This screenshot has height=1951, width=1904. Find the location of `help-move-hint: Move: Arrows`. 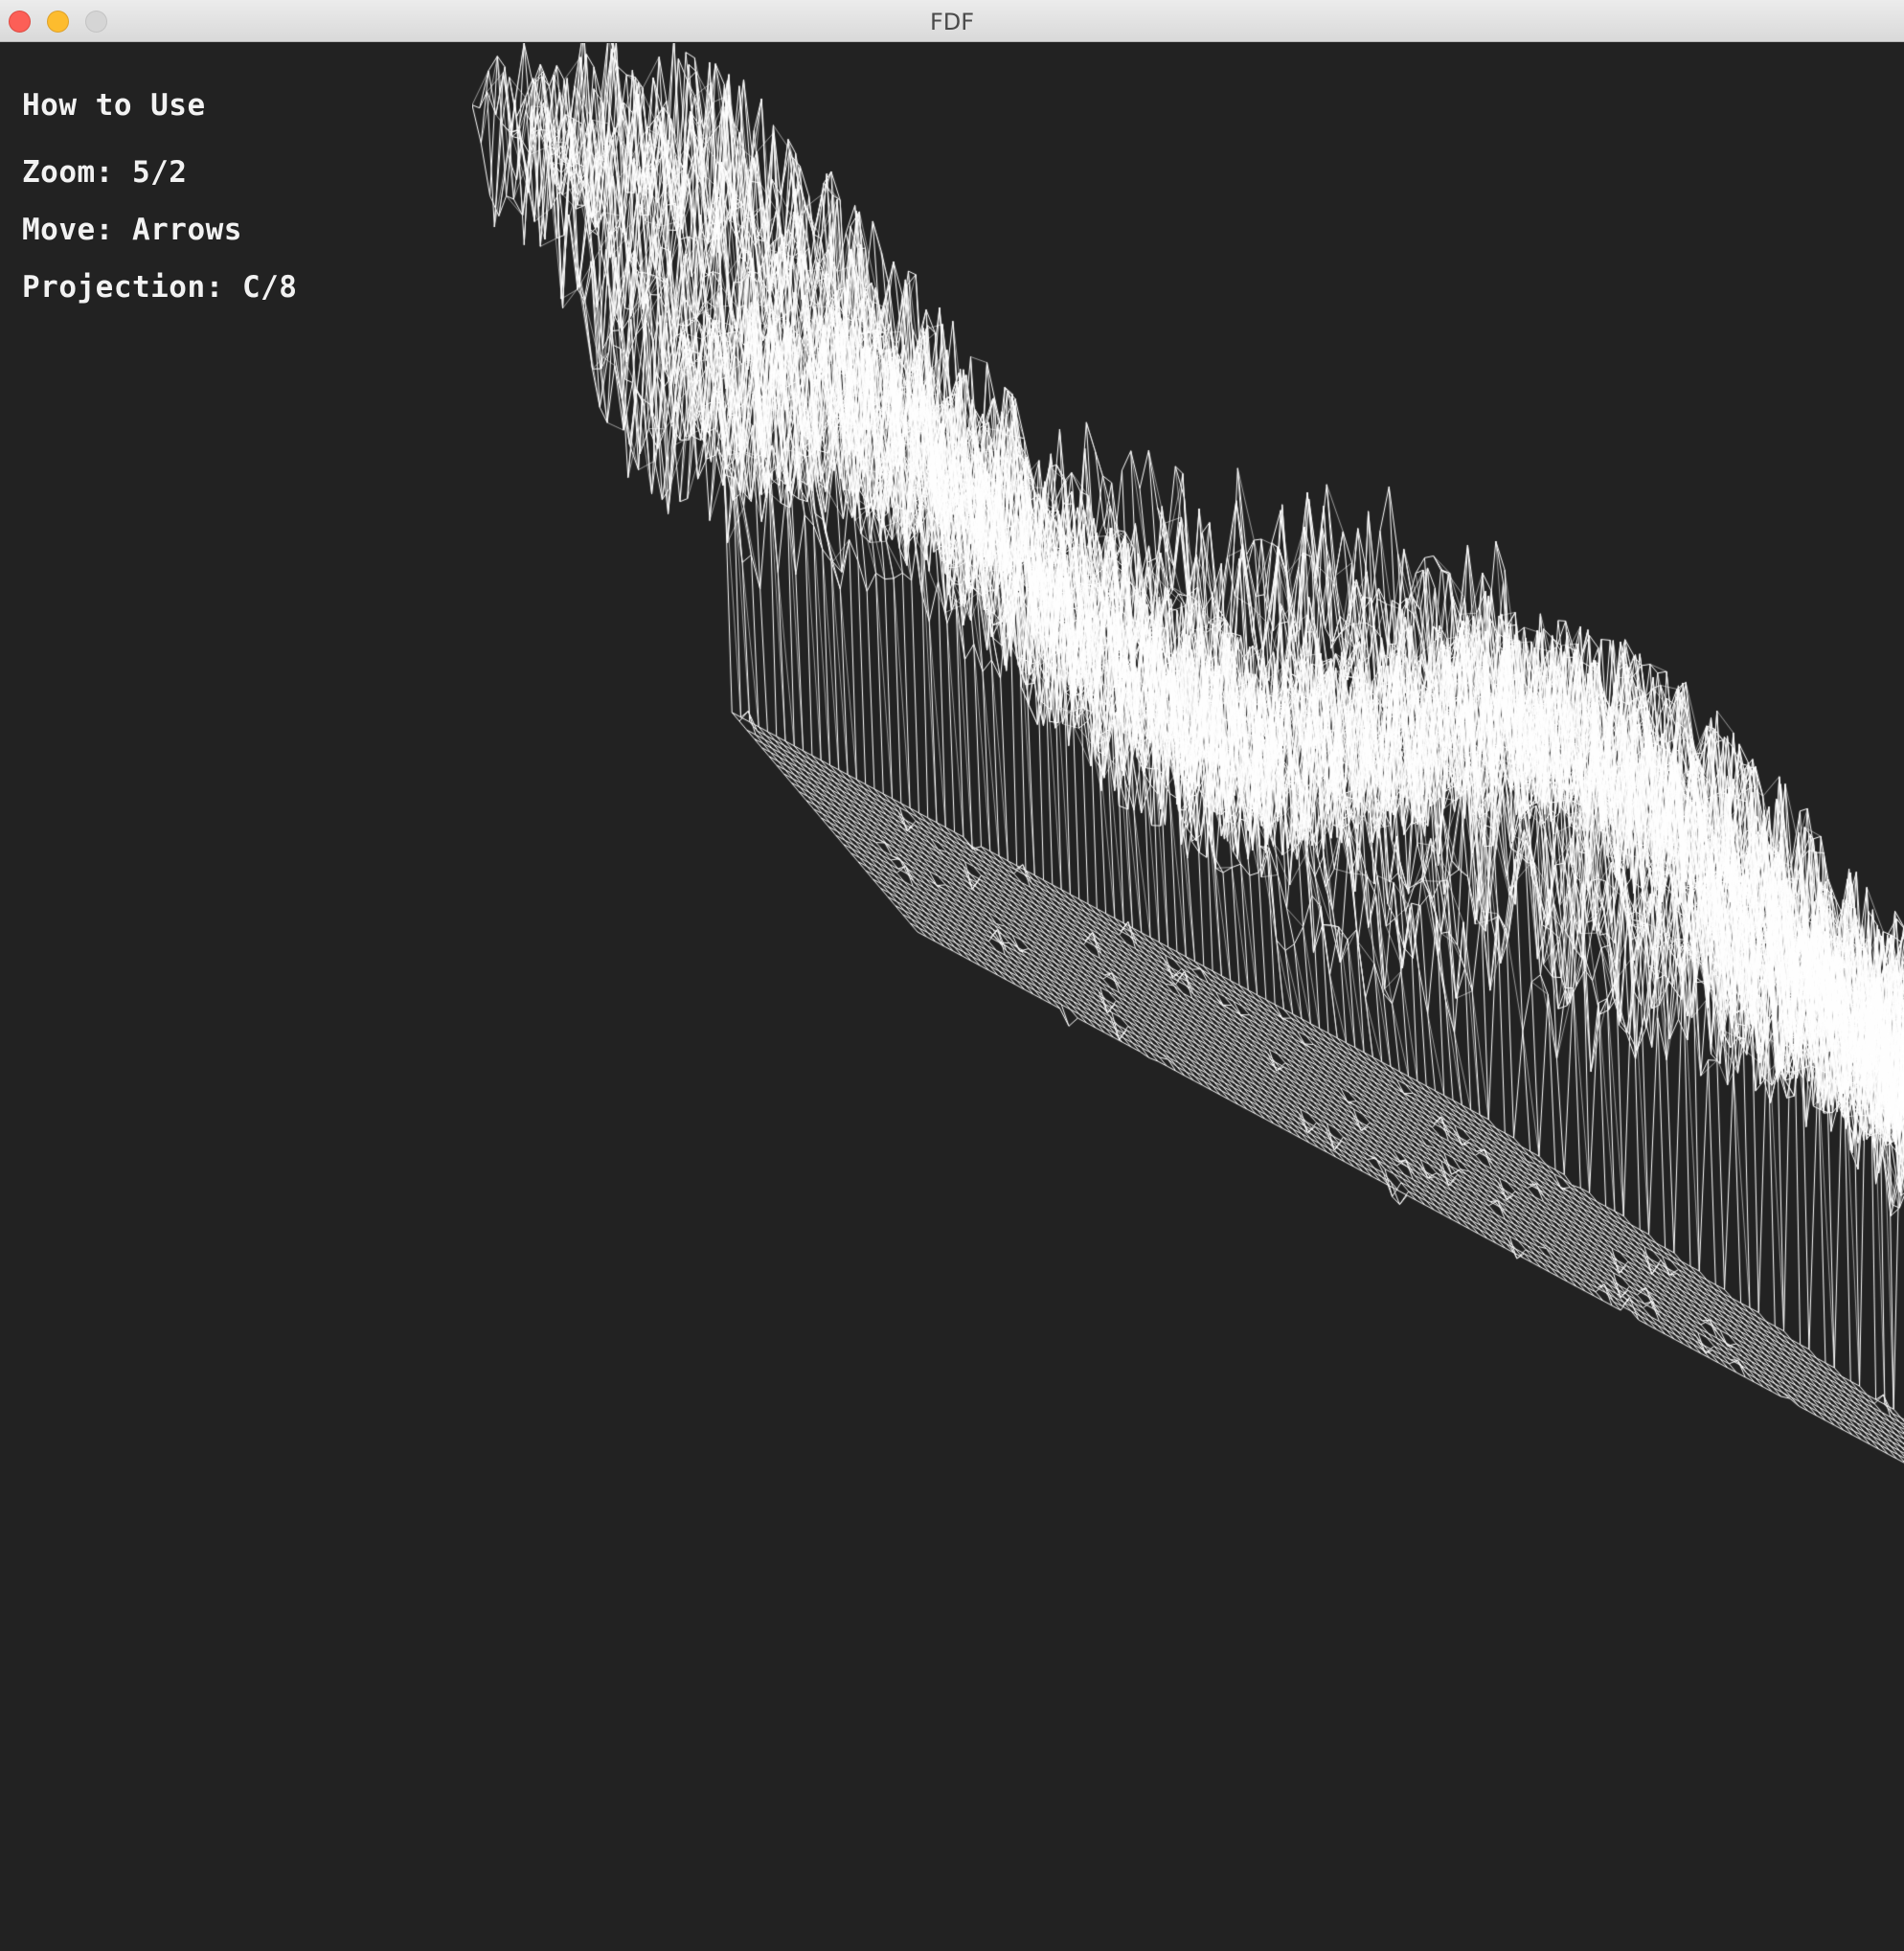

help-move-hint: Move: Arrows is located at coordinates (132, 230).